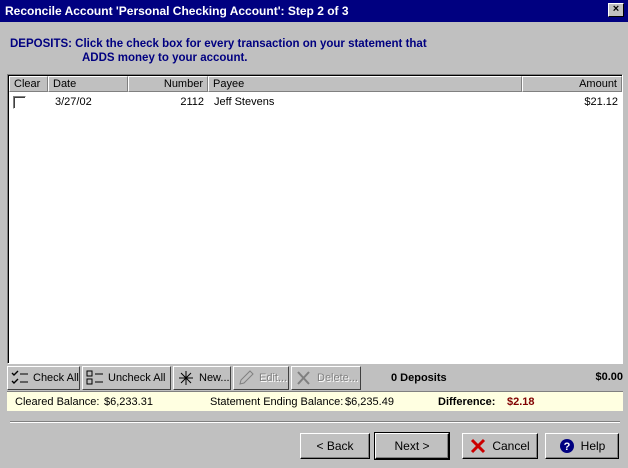 This screenshot has width=628, height=468. I want to click on next-label: Next >, so click(412, 446).